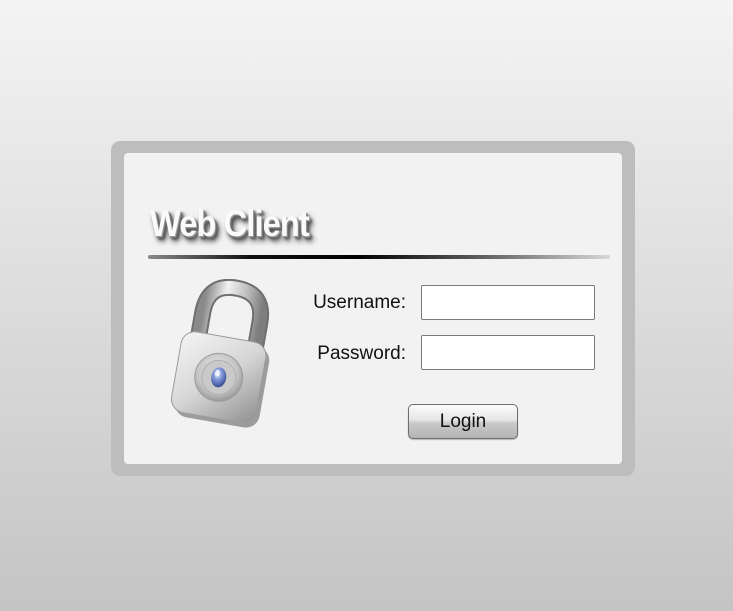 The height and width of the screenshot is (611, 733). What do you see at coordinates (359, 302) in the screenshot?
I see `username-label: Username:` at bounding box center [359, 302].